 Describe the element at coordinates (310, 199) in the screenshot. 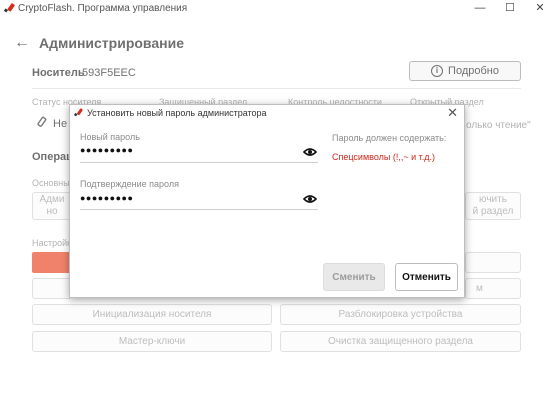

I see `show-confirm-password-eye-icon` at that location.